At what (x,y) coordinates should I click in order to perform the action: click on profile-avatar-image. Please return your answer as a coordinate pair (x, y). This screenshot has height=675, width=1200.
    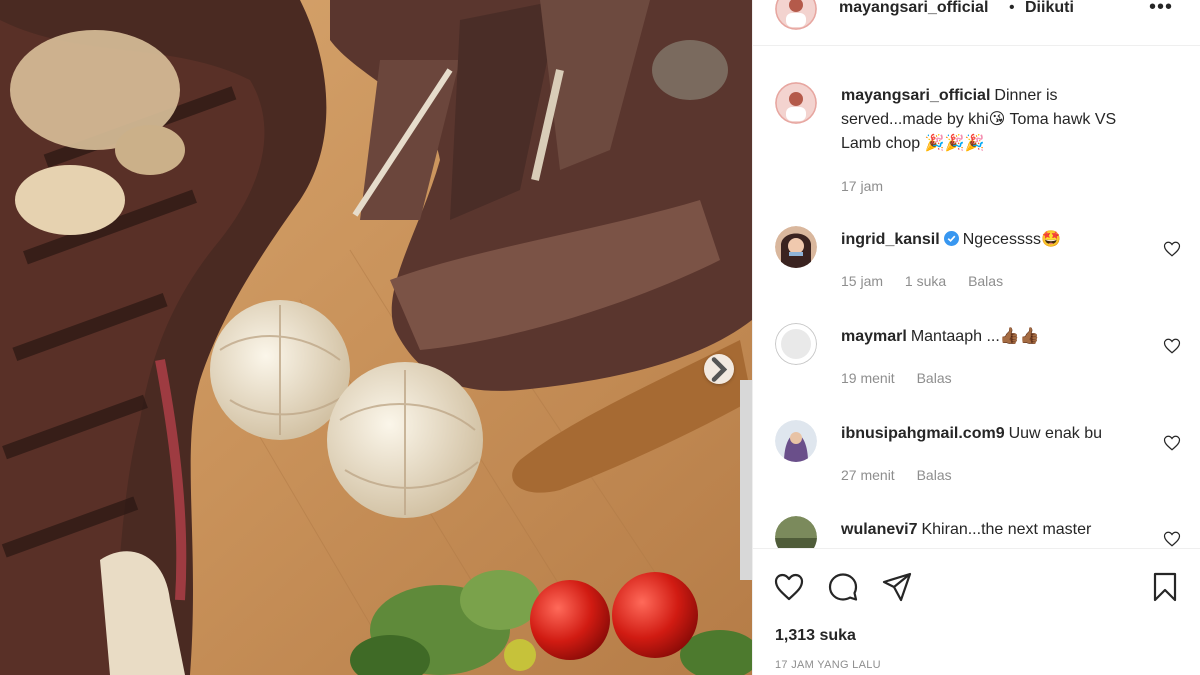
    Looking at the image, I should click on (796, 15).